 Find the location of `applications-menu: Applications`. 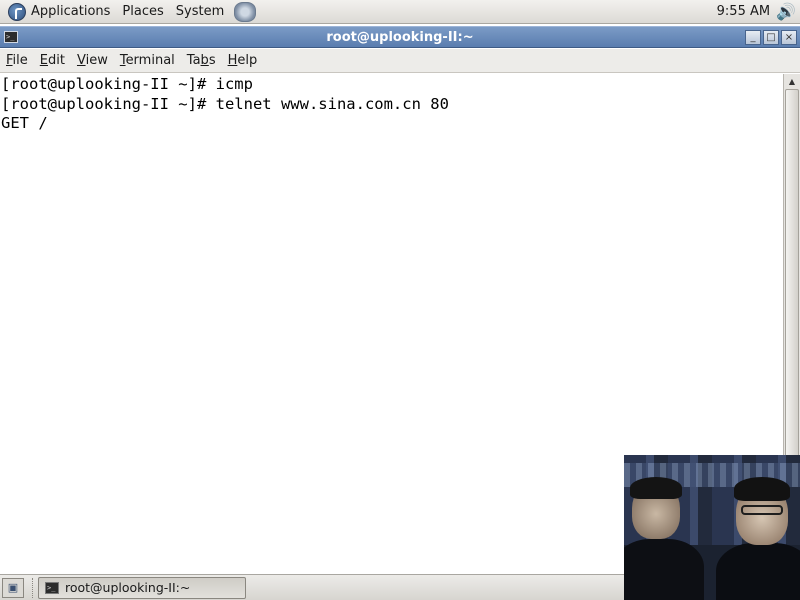

applications-menu: Applications is located at coordinates (58, 12).